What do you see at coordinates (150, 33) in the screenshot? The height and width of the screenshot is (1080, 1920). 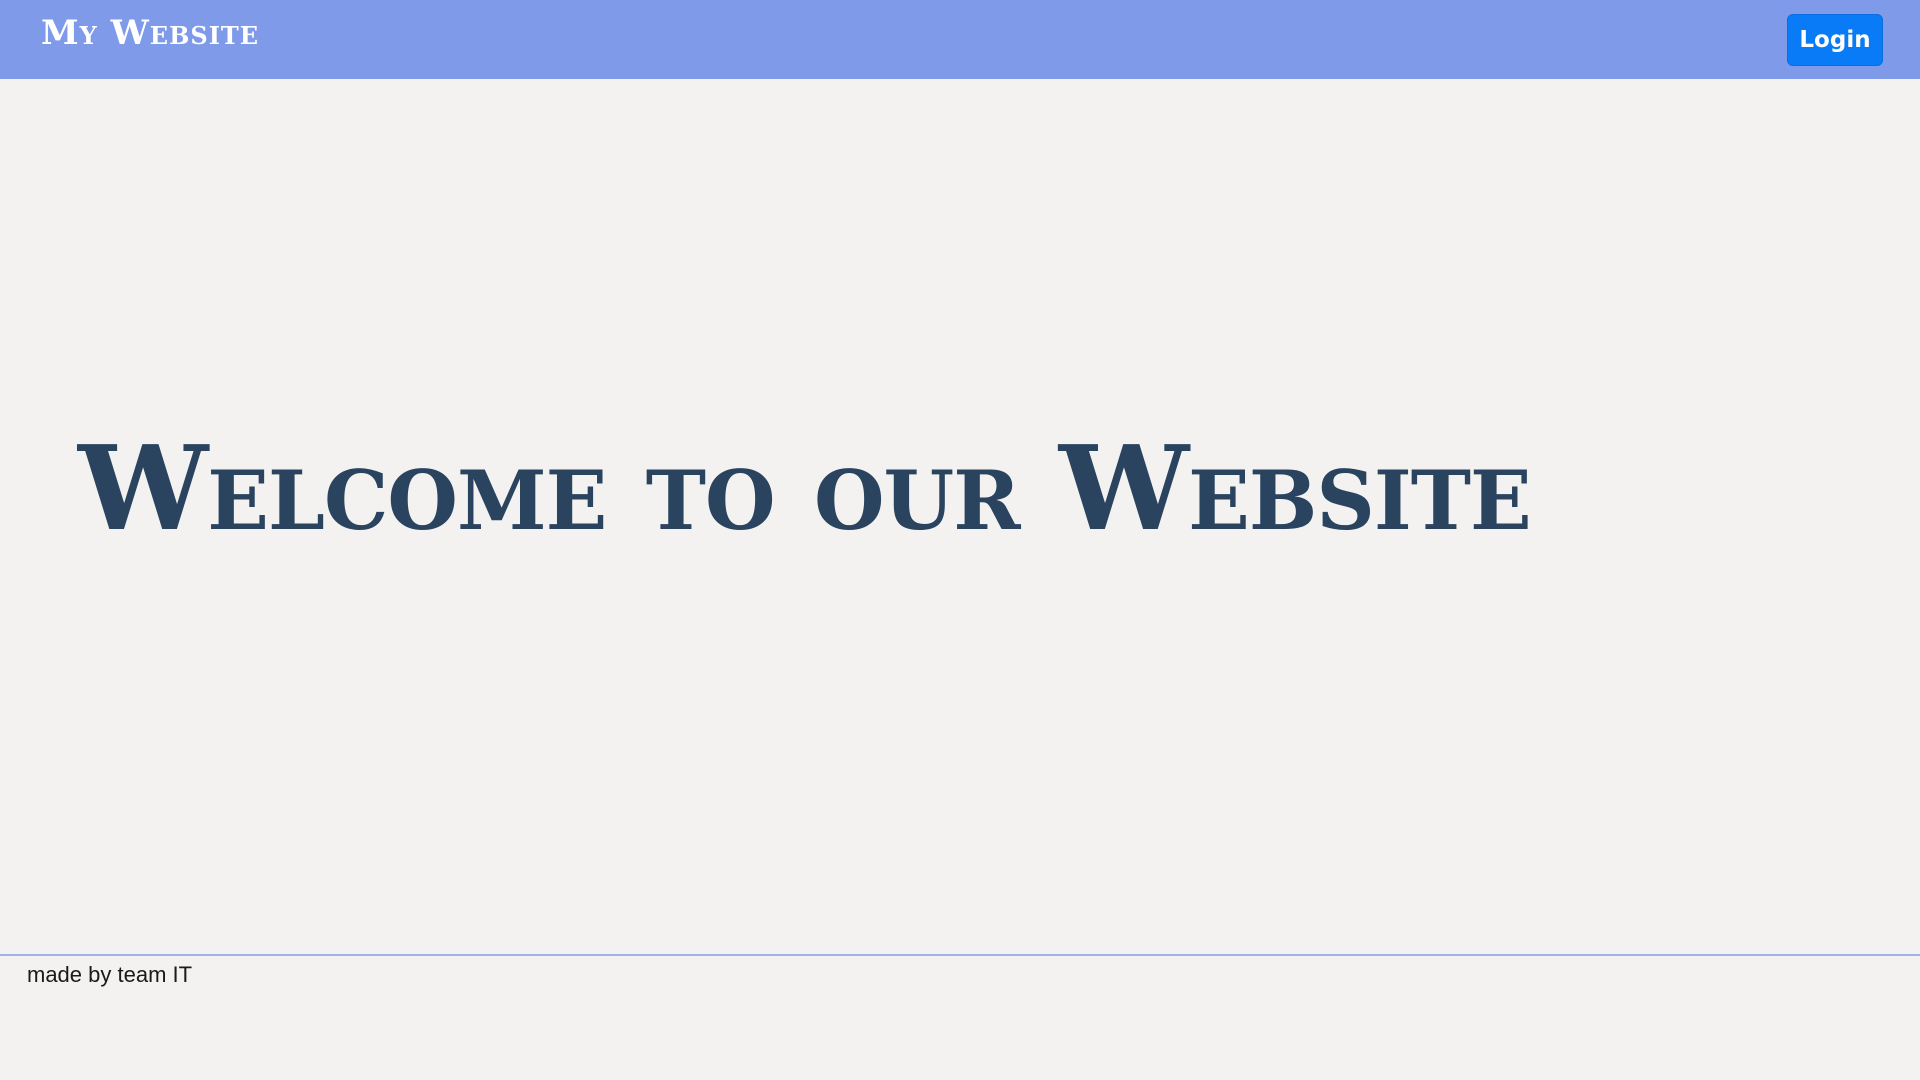 I see `site-brand: My Website` at bounding box center [150, 33].